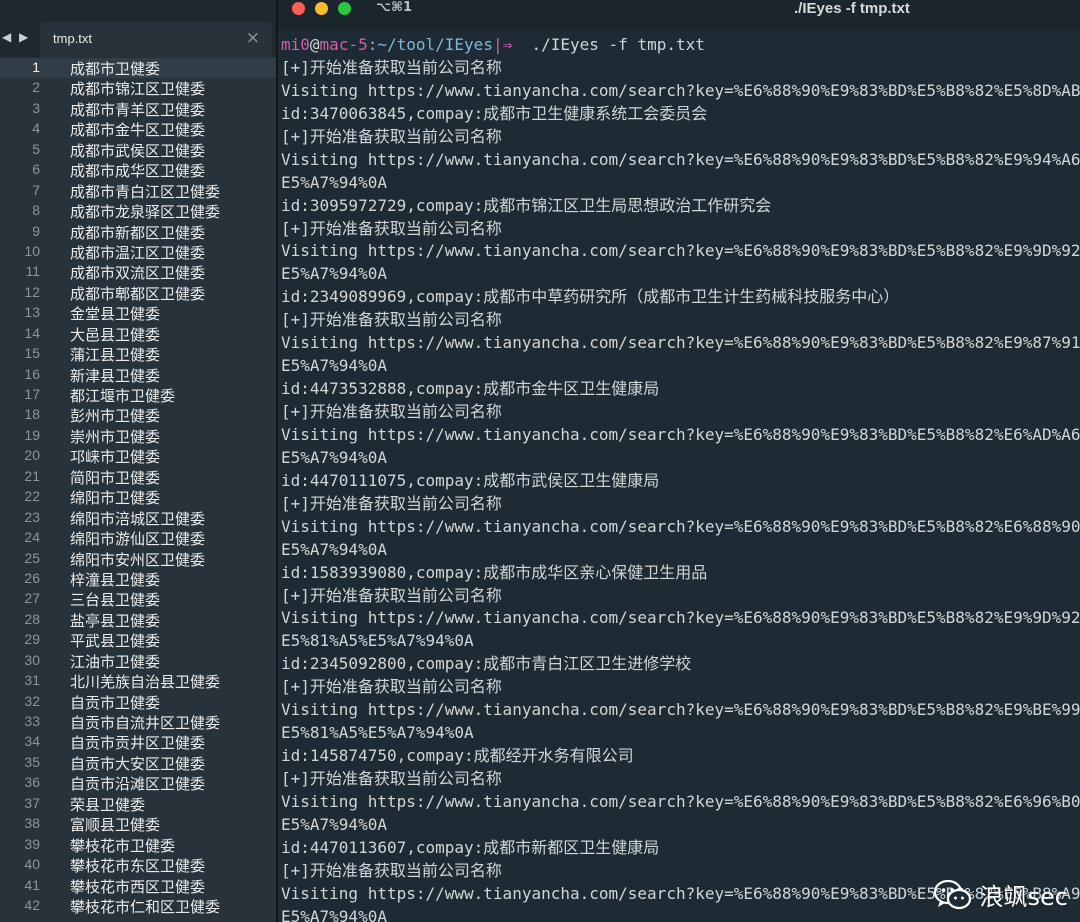 Image resolution: width=1080 pixels, height=922 pixels. Describe the element at coordinates (36, 169) in the screenshot. I see `line-number: 6` at that location.